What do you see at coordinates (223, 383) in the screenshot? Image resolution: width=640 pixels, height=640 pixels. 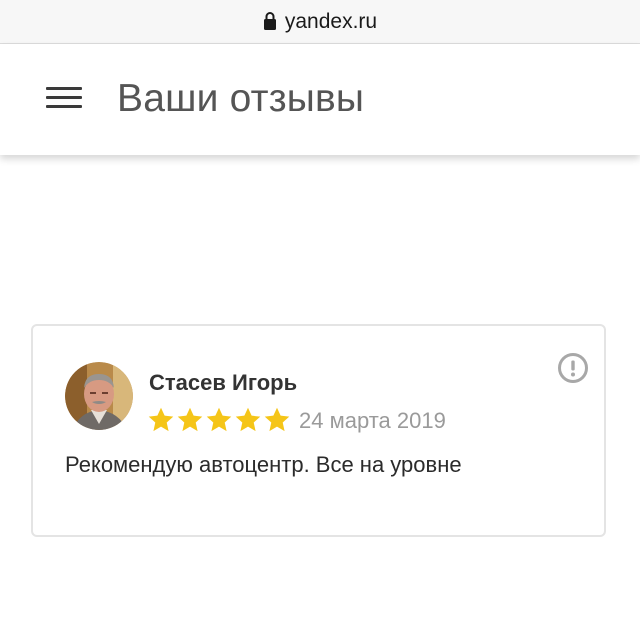 I see `review-author-name: Стасев Игорь` at bounding box center [223, 383].